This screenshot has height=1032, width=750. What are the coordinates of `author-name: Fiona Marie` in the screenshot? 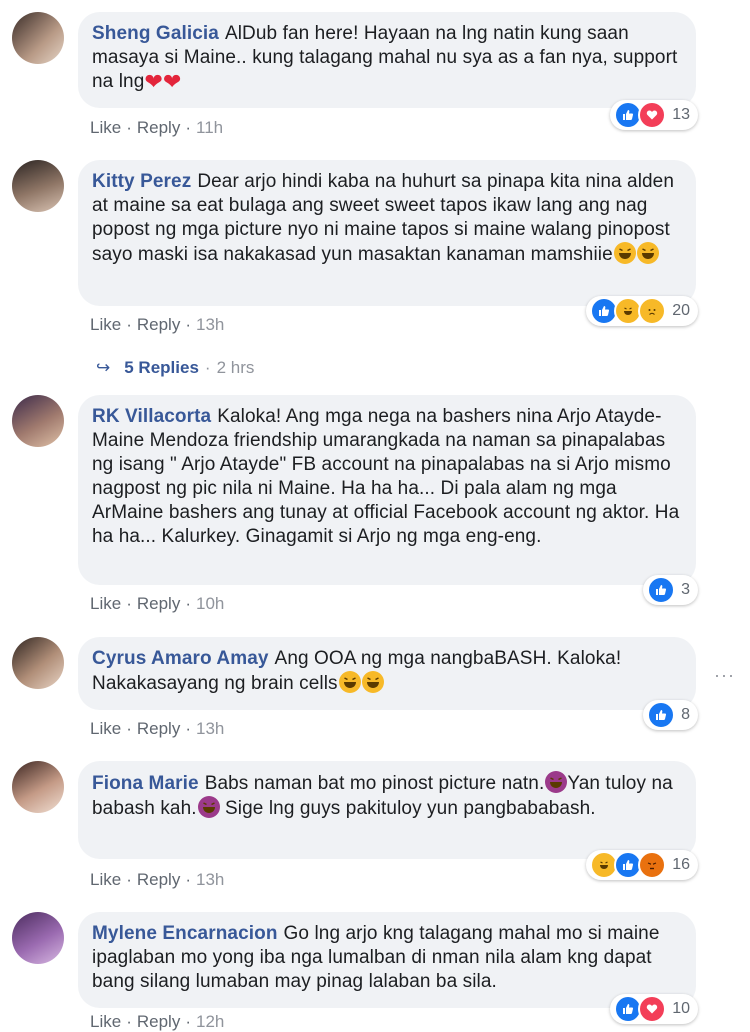 It's located at (145, 783).